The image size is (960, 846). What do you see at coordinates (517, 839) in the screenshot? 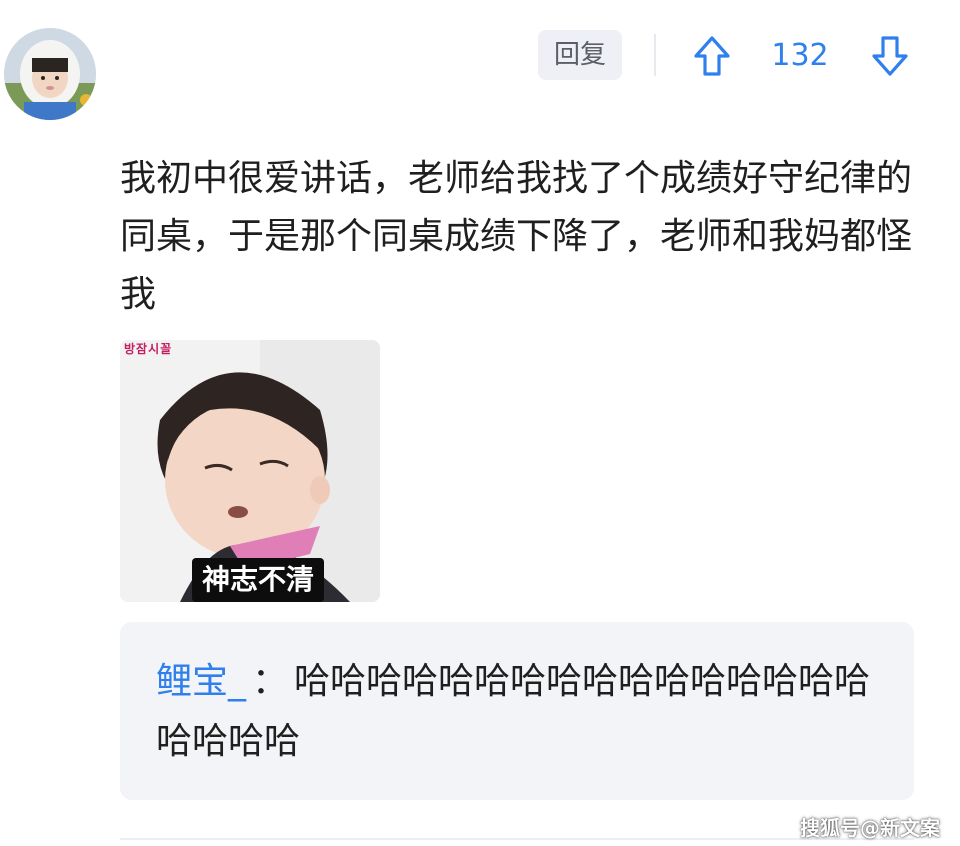
I see `bottom-divider` at bounding box center [517, 839].